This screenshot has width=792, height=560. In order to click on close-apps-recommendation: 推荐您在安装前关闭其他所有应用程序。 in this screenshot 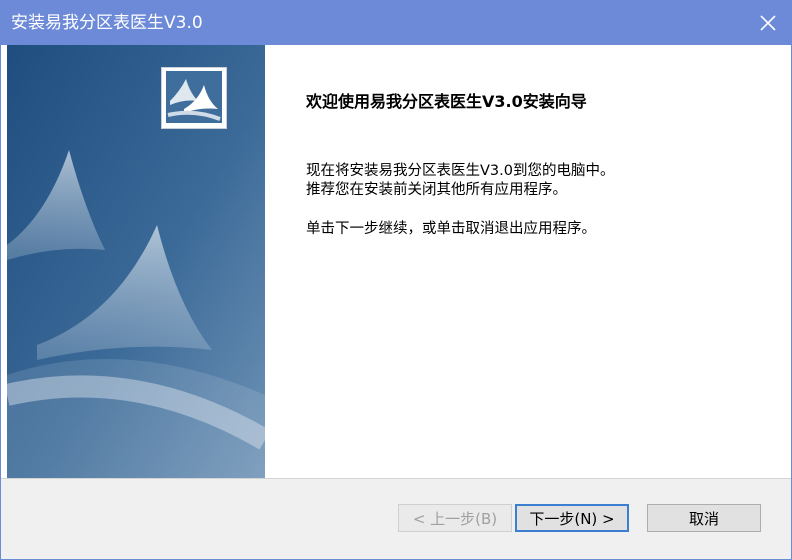, I will do `click(436, 190)`.